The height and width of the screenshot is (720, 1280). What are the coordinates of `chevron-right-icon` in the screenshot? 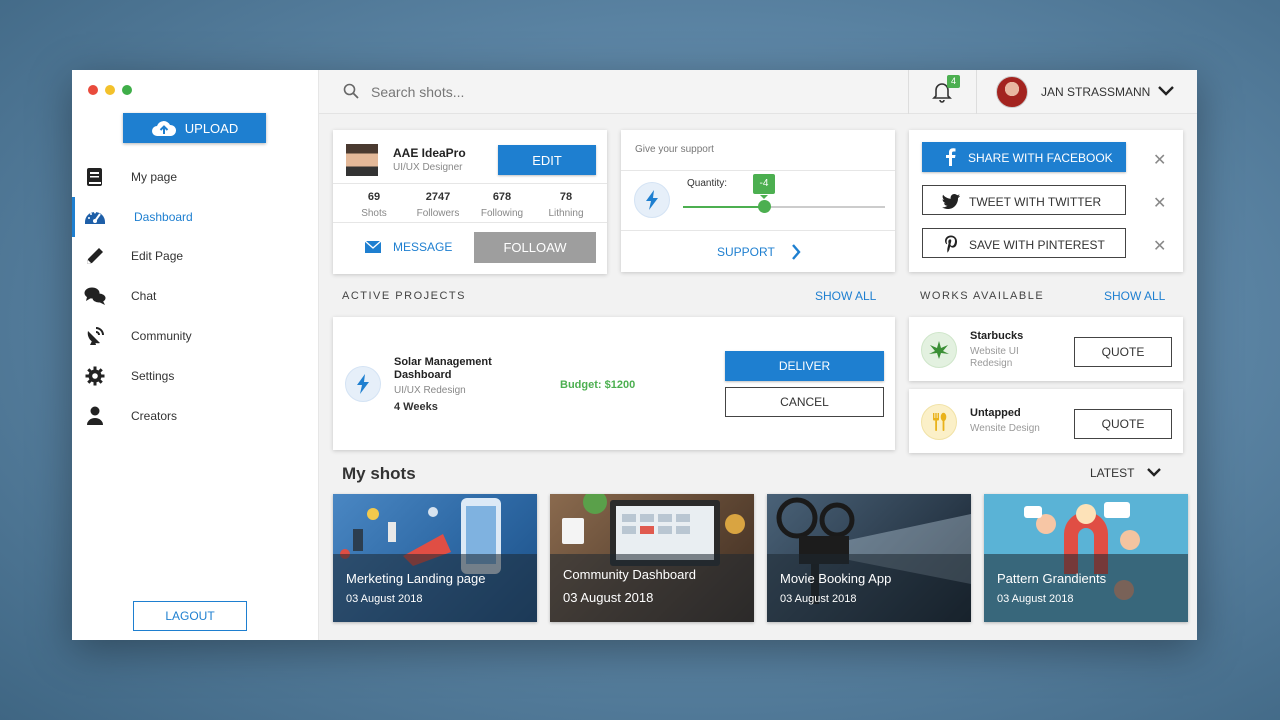 It's located at (796, 252).